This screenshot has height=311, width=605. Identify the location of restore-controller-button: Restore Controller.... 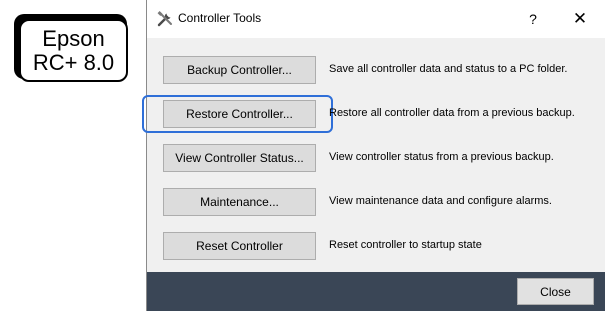
(239, 114).